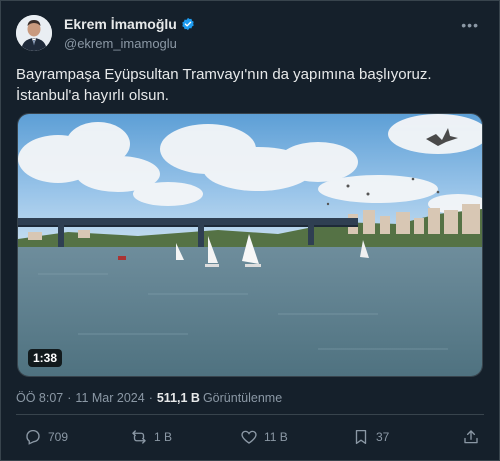  Describe the element at coordinates (383, 437) in the screenshot. I see `bookmark-count: 37` at that location.